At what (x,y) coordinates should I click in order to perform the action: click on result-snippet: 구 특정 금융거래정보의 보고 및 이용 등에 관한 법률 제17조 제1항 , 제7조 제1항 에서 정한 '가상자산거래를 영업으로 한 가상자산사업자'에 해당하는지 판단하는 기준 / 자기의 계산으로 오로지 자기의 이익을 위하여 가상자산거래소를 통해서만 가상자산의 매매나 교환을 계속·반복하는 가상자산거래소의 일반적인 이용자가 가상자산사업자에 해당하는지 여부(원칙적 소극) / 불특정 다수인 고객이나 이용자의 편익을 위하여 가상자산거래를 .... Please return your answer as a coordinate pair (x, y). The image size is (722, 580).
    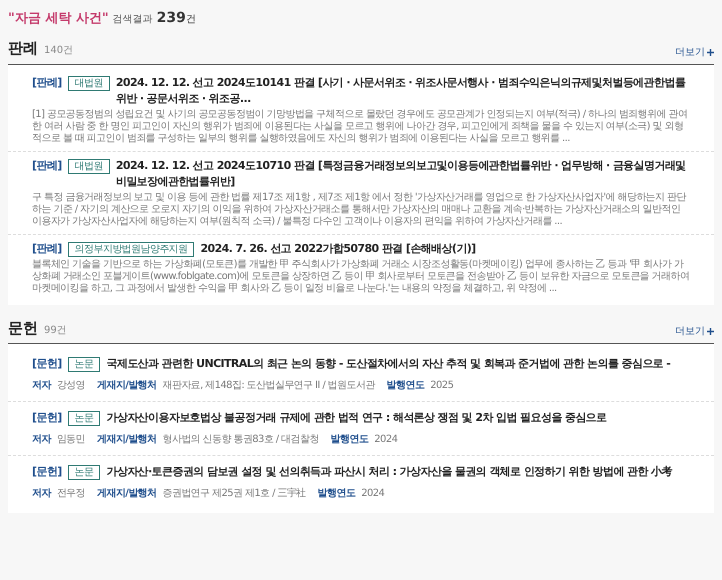
    Looking at the image, I should click on (360, 210).